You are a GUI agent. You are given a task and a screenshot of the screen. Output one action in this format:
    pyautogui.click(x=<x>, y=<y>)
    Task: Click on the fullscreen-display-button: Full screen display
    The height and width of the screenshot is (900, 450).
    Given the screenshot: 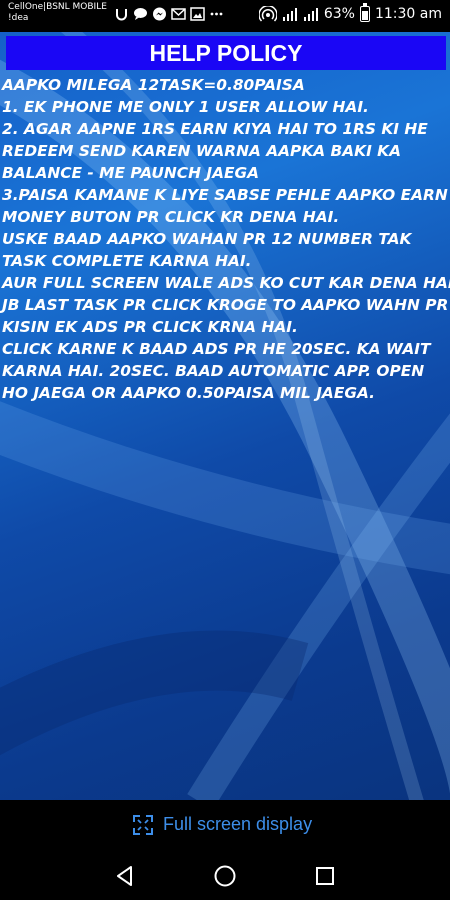 What is the action you would take?
    pyautogui.click(x=222, y=824)
    